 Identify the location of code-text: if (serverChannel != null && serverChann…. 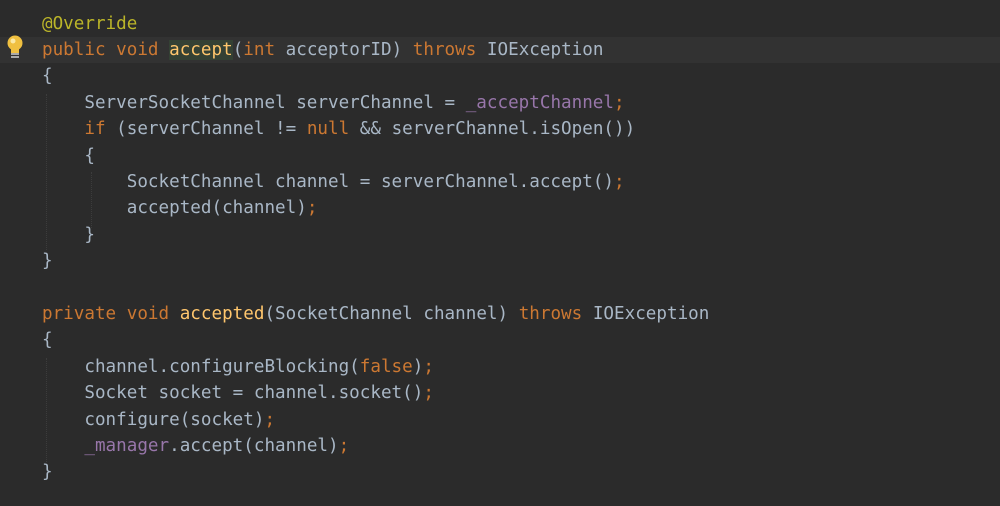
(338, 129).